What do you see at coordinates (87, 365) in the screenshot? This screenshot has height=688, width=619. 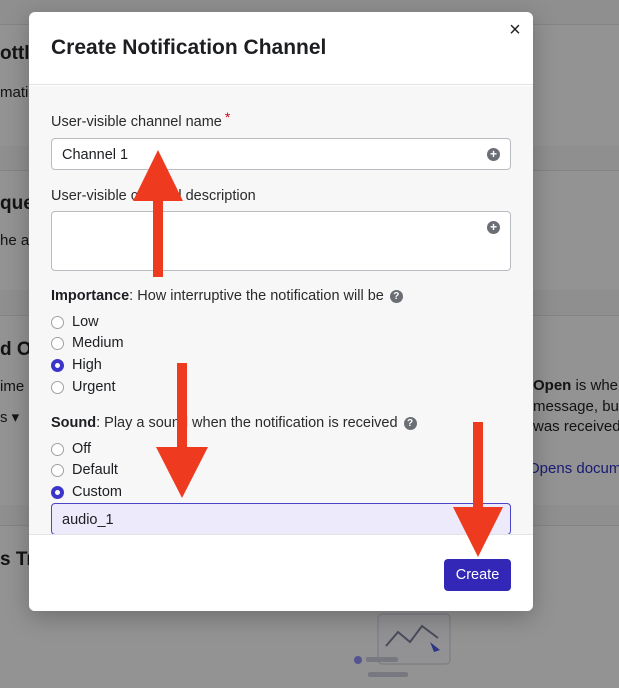 I see `radio-label: High` at bounding box center [87, 365].